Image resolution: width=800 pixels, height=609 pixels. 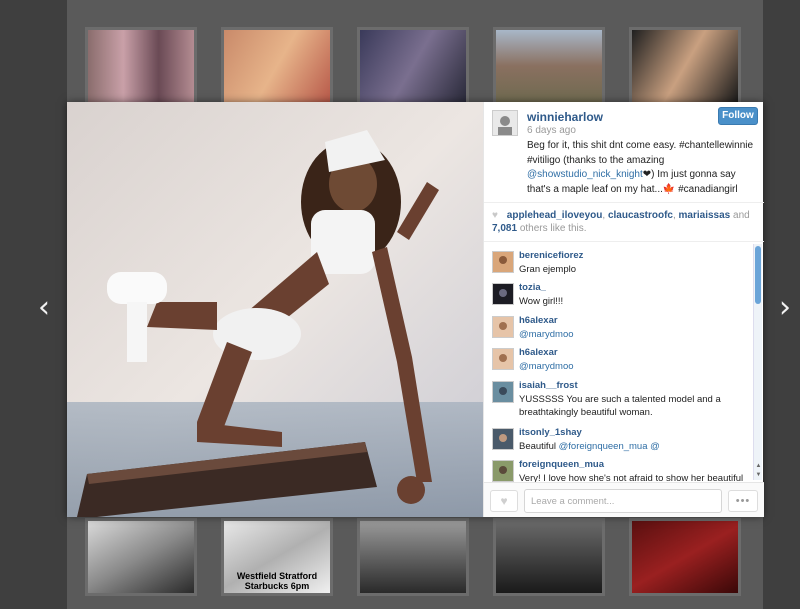 I want to click on next-arrow-icon: ›, so click(x=785, y=308).